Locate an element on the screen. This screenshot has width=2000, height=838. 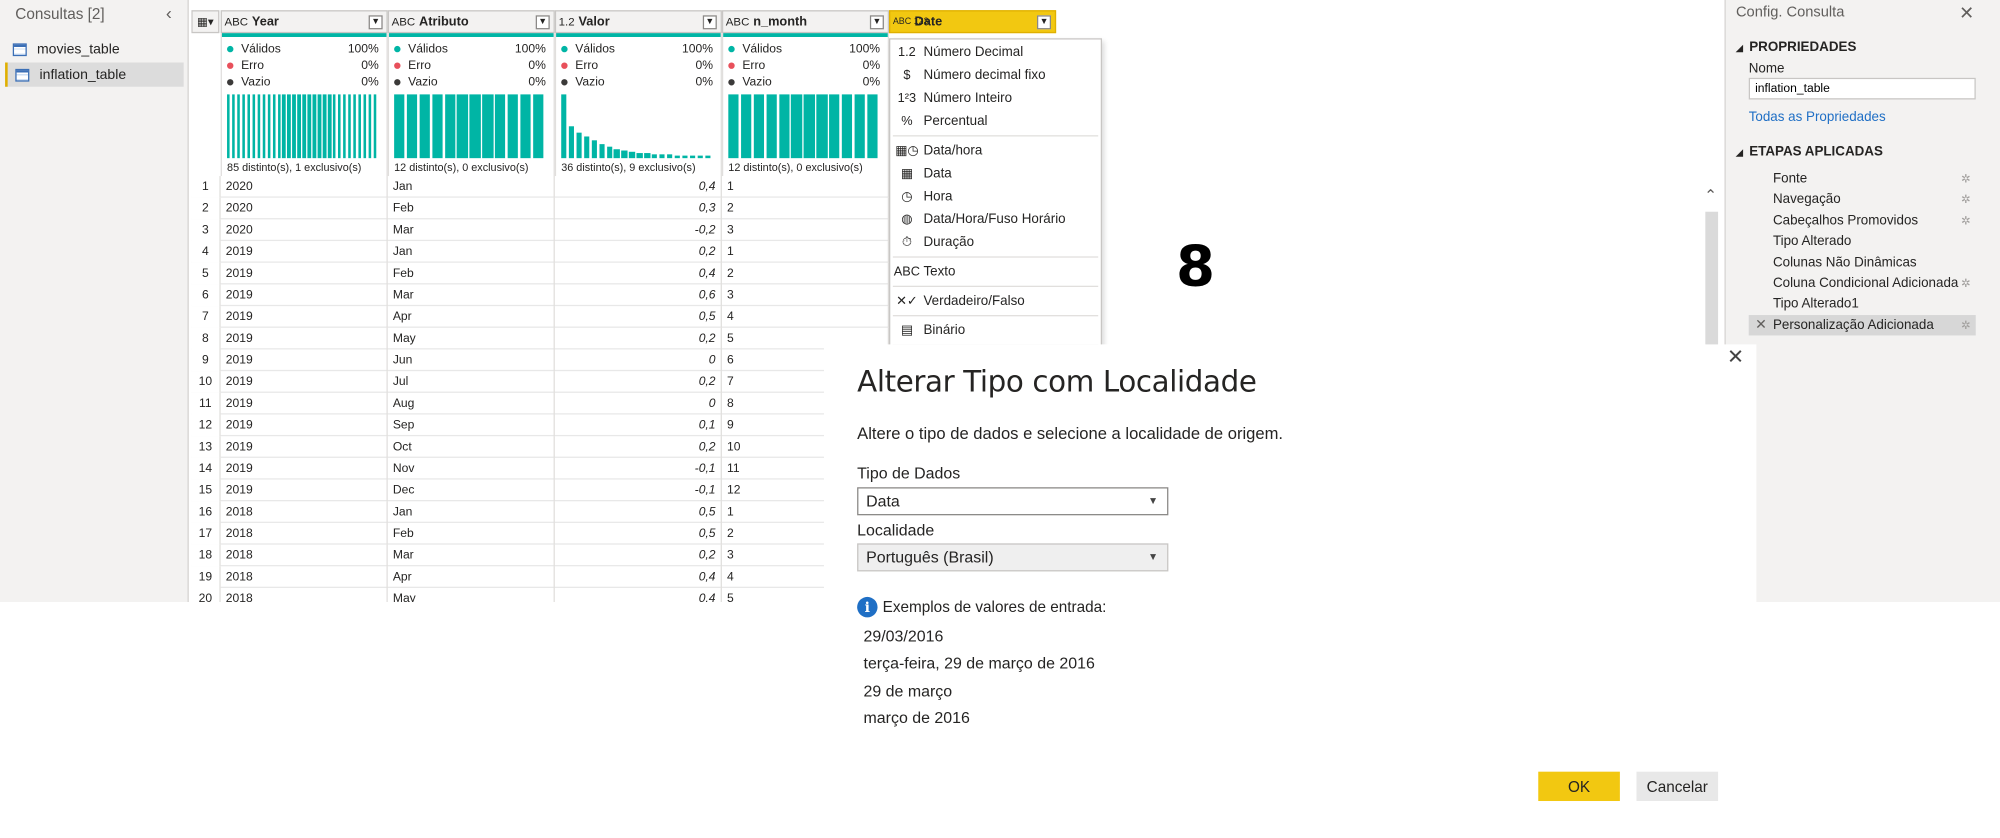
table-row: 5 2019 Feb 0,4 2 is located at coordinates (540, 273).